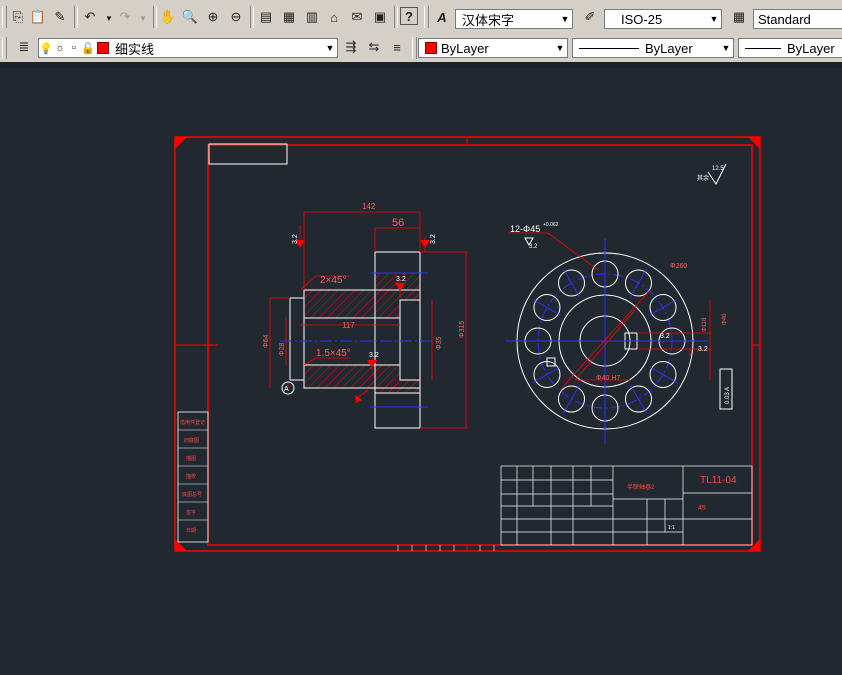 Image resolution: width=842 pixels, height=675 pixels. What do you see at coordinates (348, 325) in the screenshot?
I see `dim-117: 117` at bounding box center [348, 325].